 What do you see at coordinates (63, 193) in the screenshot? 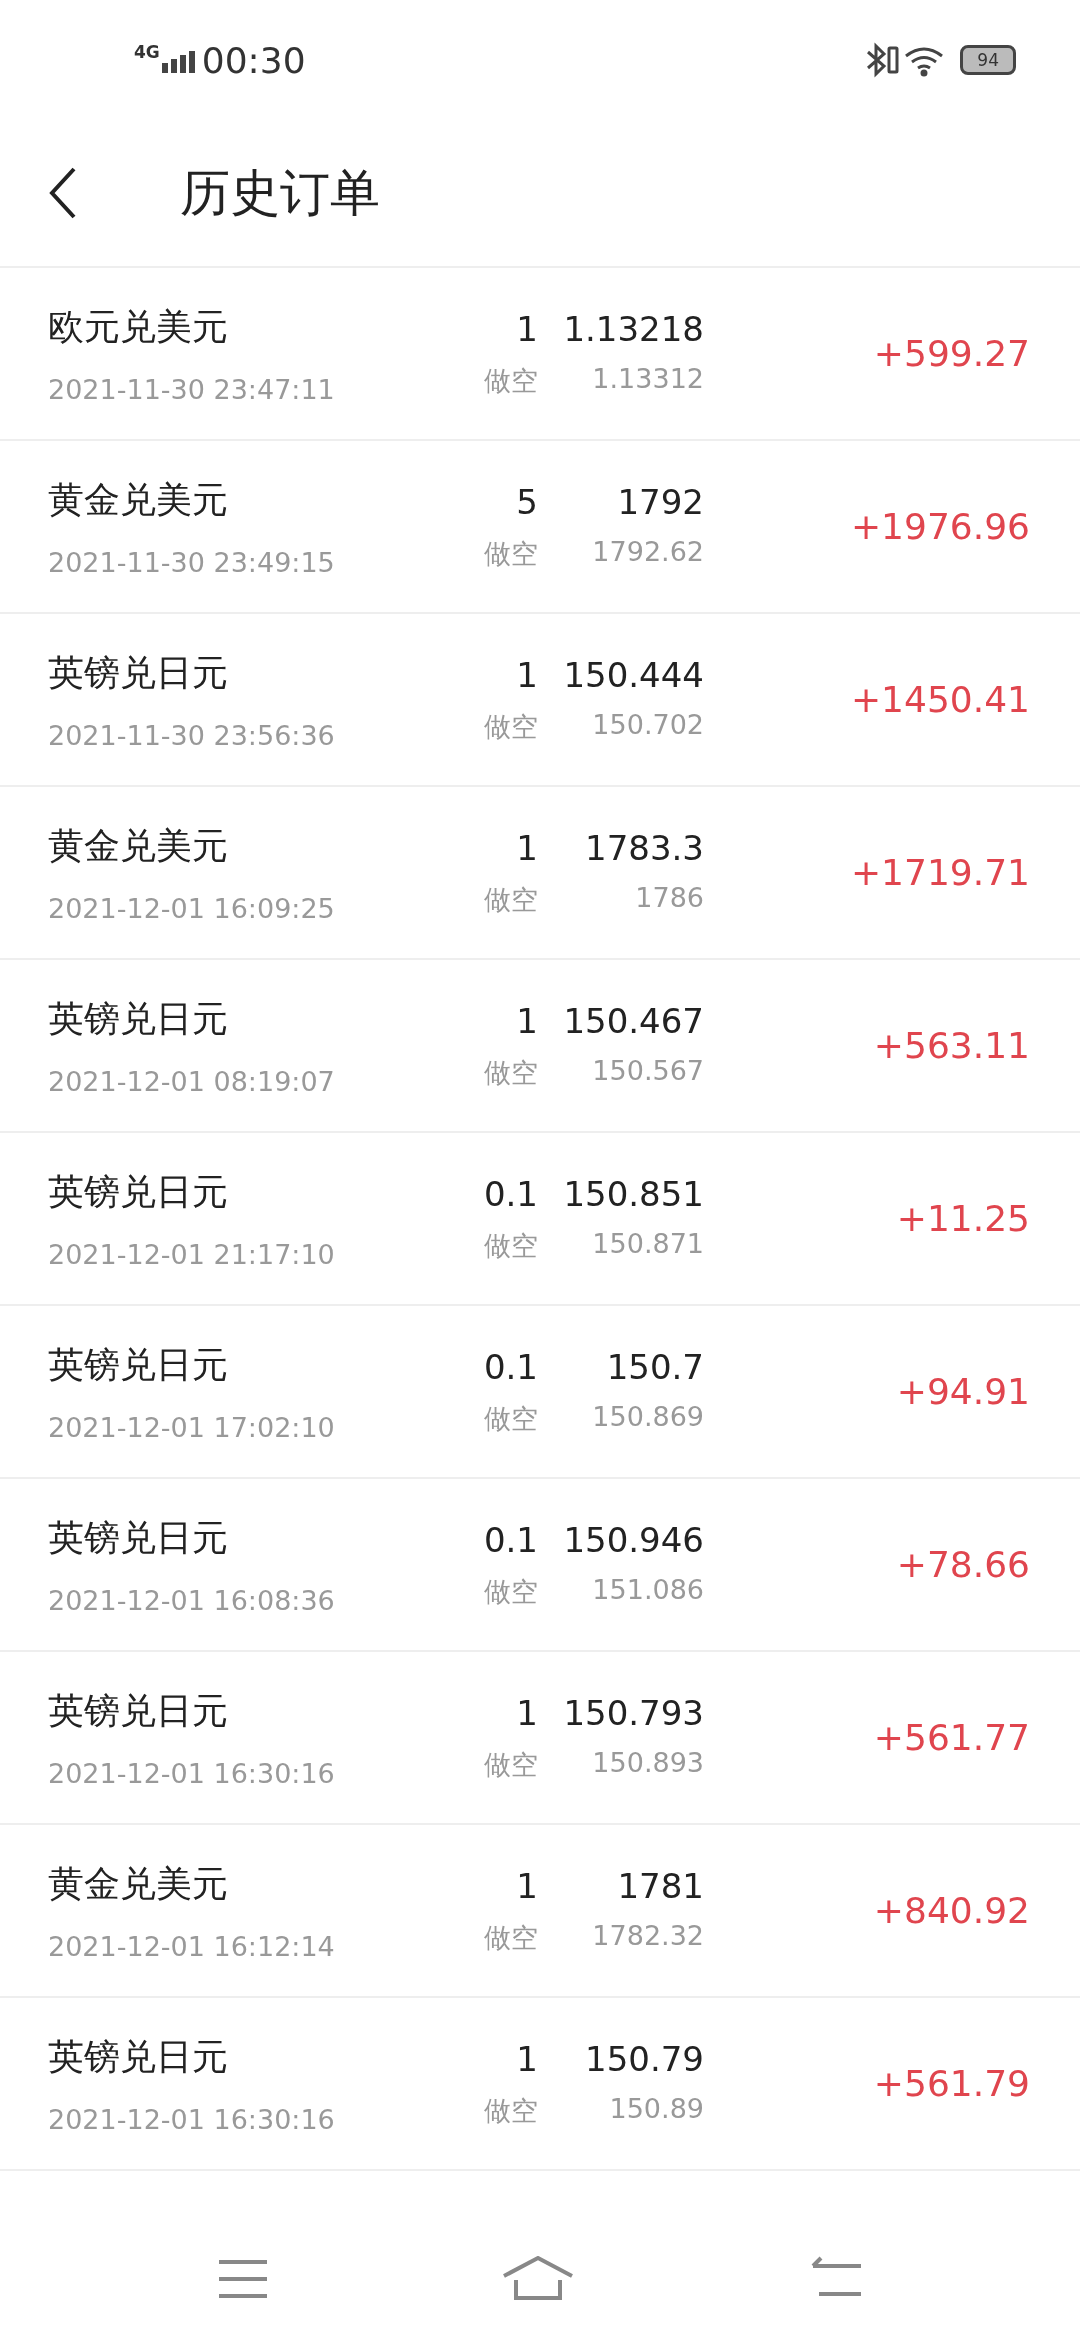
I see `back-icon` at bounding box center [63, 193].